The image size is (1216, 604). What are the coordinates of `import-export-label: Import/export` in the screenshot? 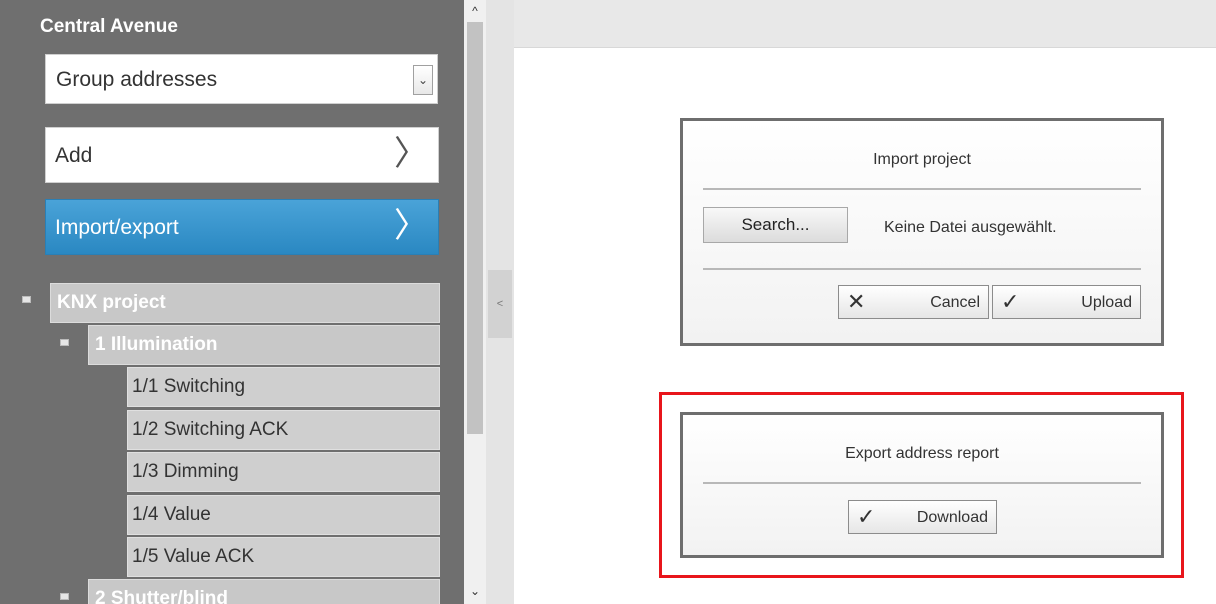 It's located at (117, 227).